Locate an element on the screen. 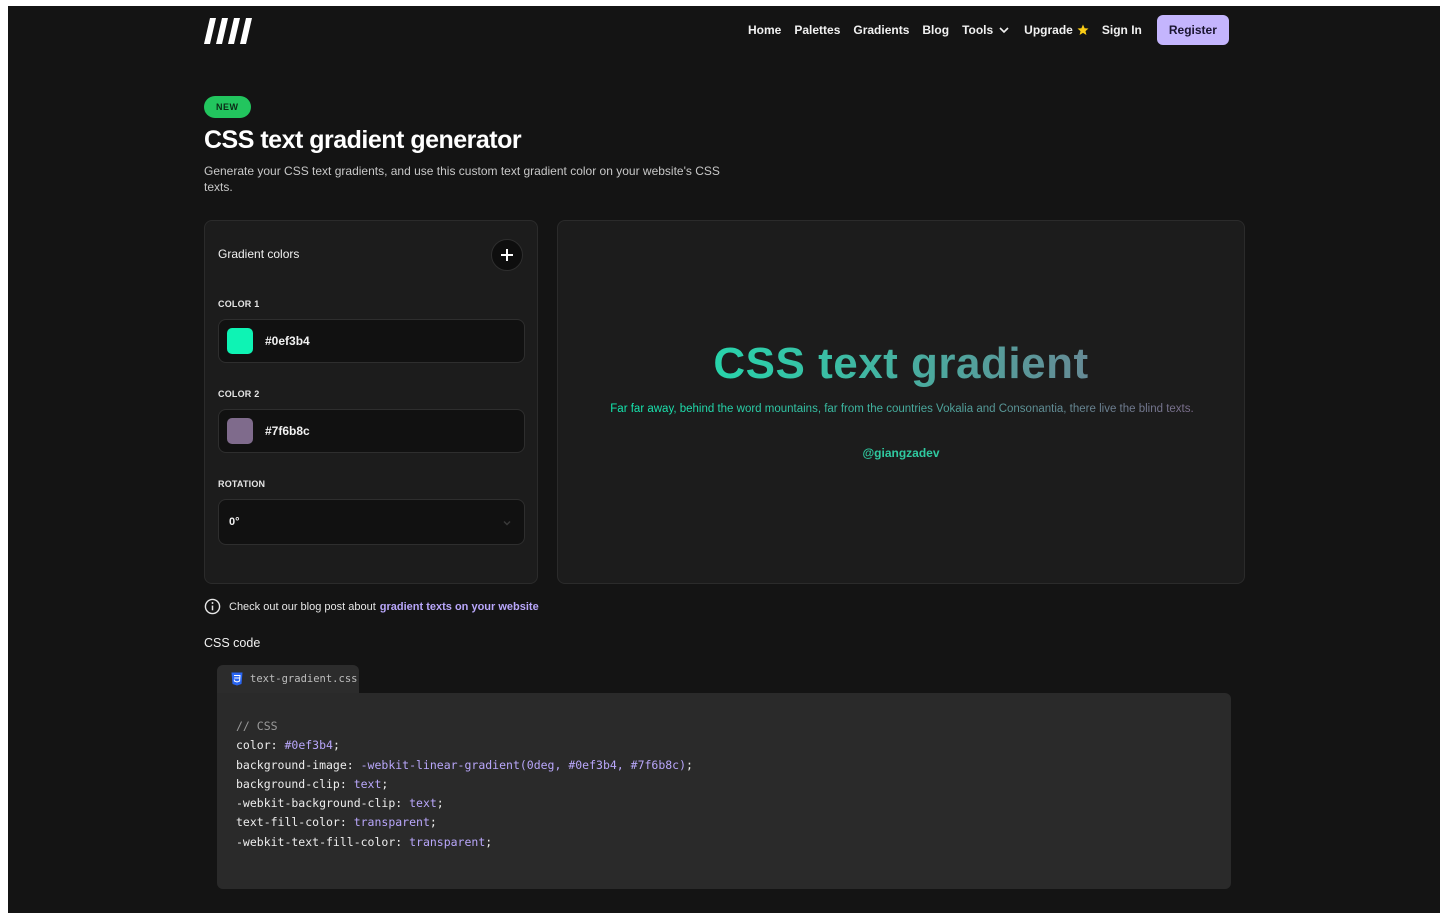 This screenshot has width=1447, height=913. nav-home: Home is located at coordinates (764, 30).